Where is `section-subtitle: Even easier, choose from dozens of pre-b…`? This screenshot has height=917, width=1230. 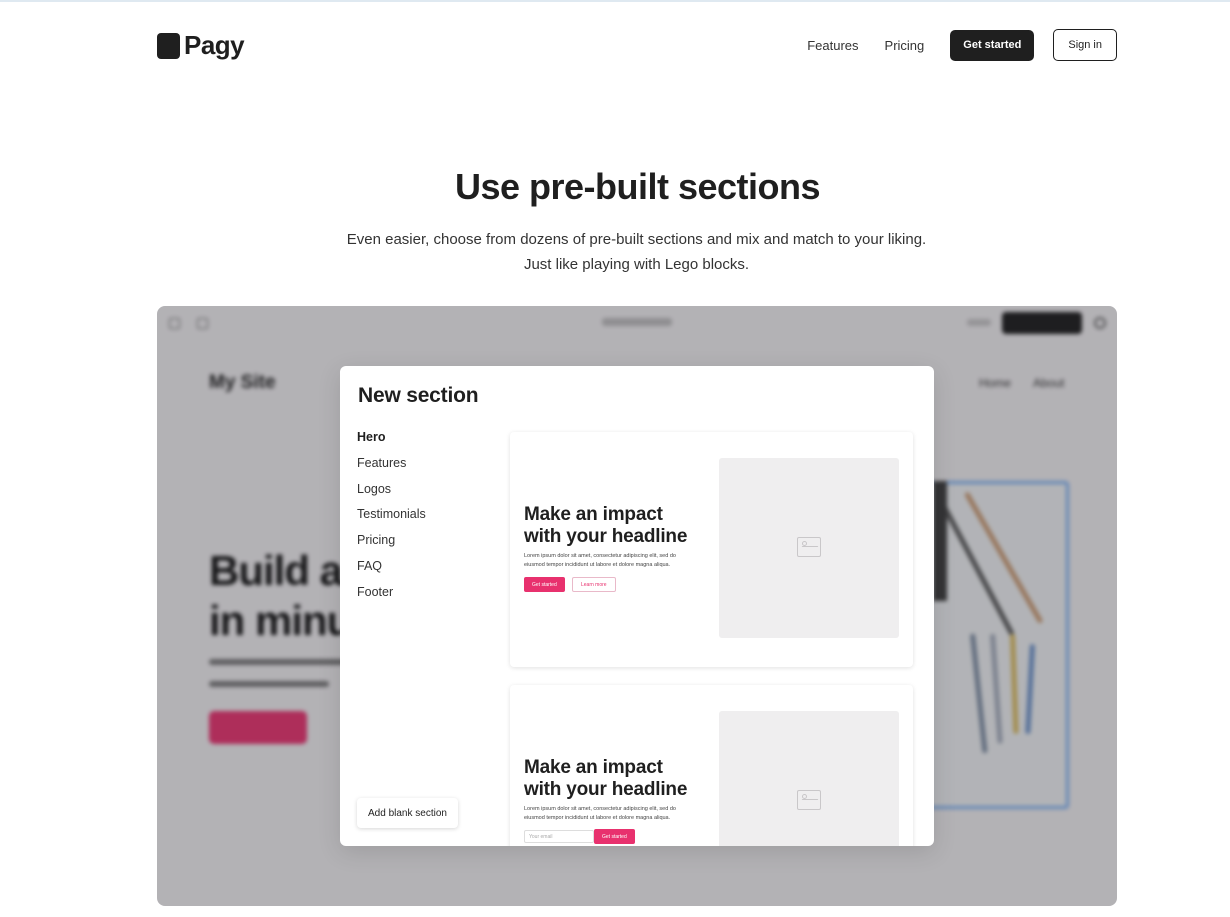
section-subtitle: Even easier, choose from dozens of pre-b… is located at coordinates (615, 252).